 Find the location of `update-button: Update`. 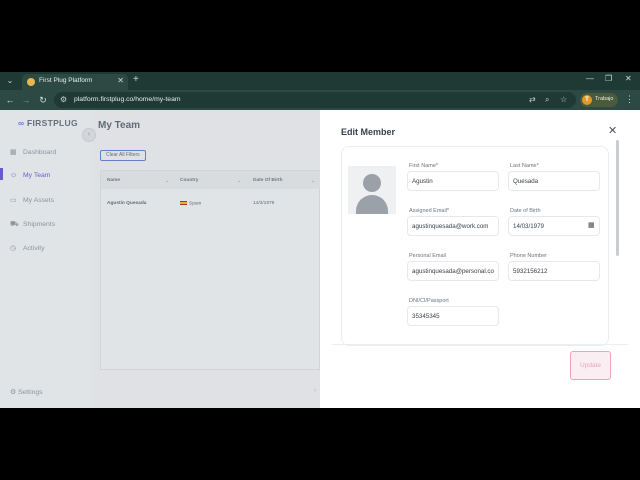

update-button: Update is located at coordinates (590, 365).